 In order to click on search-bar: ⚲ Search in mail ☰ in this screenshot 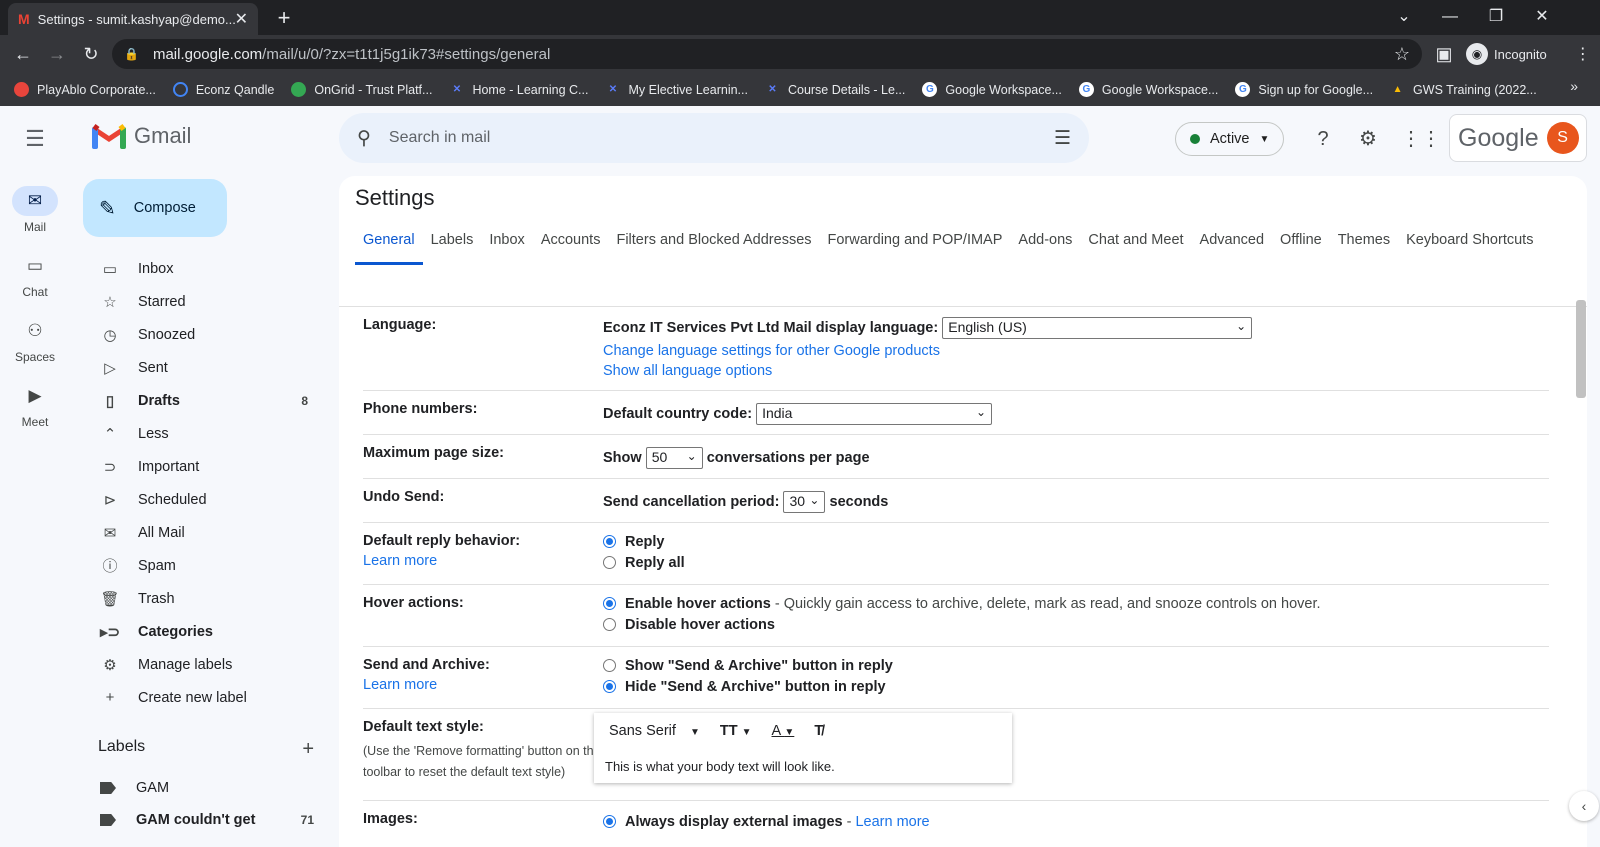, I will do `click(714, 138)`.